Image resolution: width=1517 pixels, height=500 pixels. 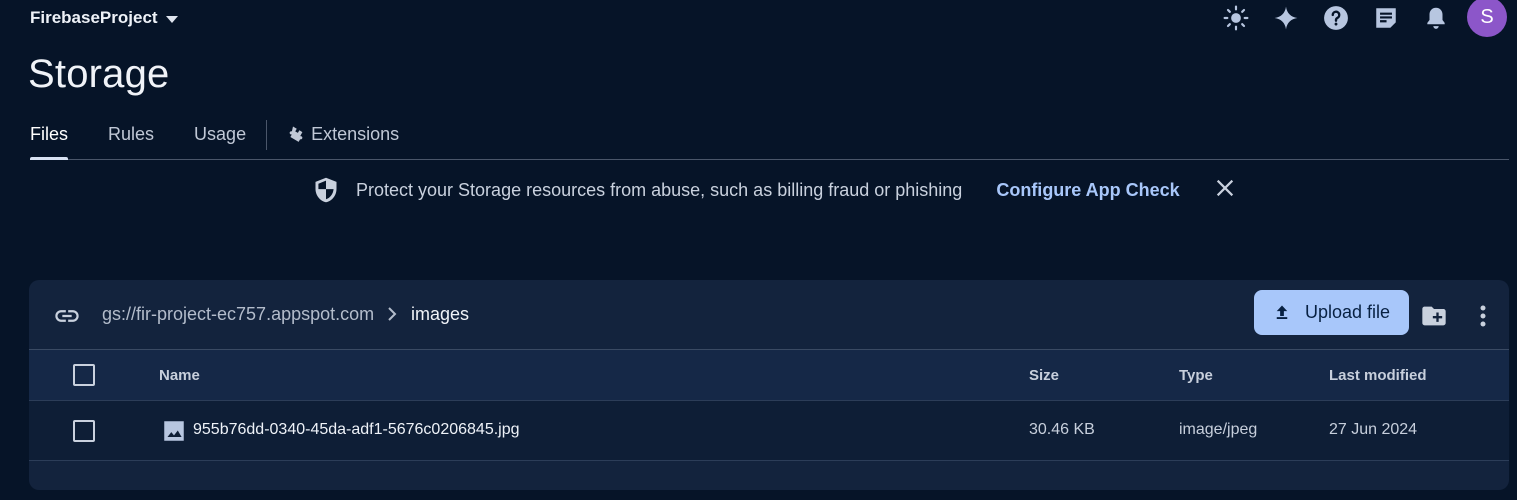 What do you see at coordinates (179, 375) in the screenshot?
I see `column-header-name: Name` at bounding box center [179, 375].